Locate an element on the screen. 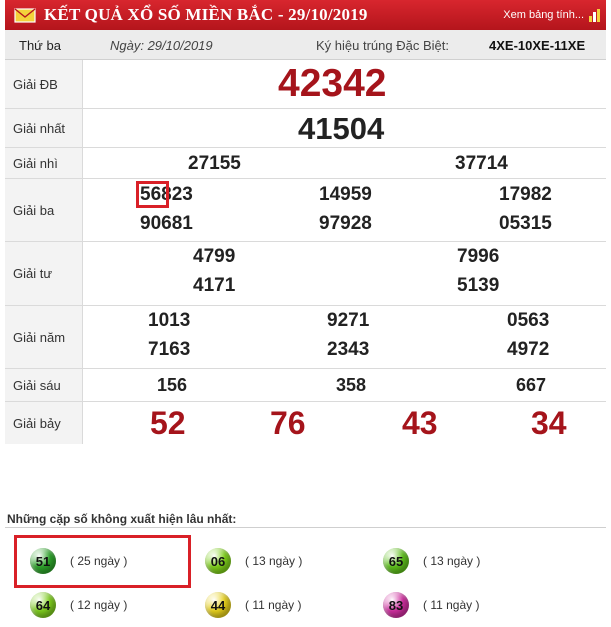  pair-item: 64 ( 12 ngày ) is located at coordinates (78, 605).